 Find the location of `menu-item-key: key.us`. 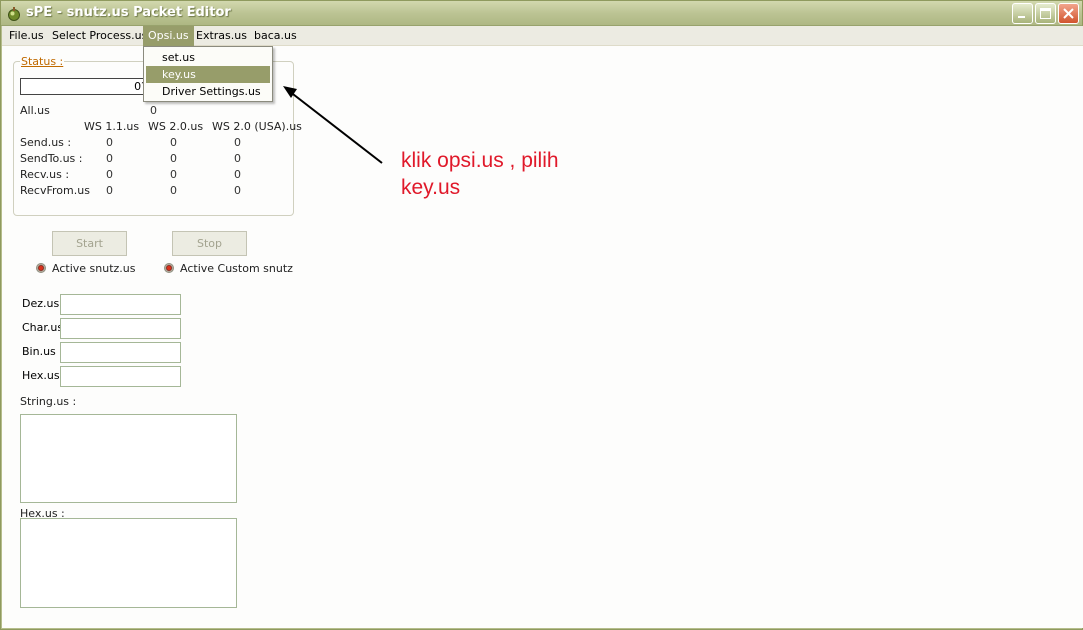

menu-item-key: key.us is located at coordinates (208, 74).